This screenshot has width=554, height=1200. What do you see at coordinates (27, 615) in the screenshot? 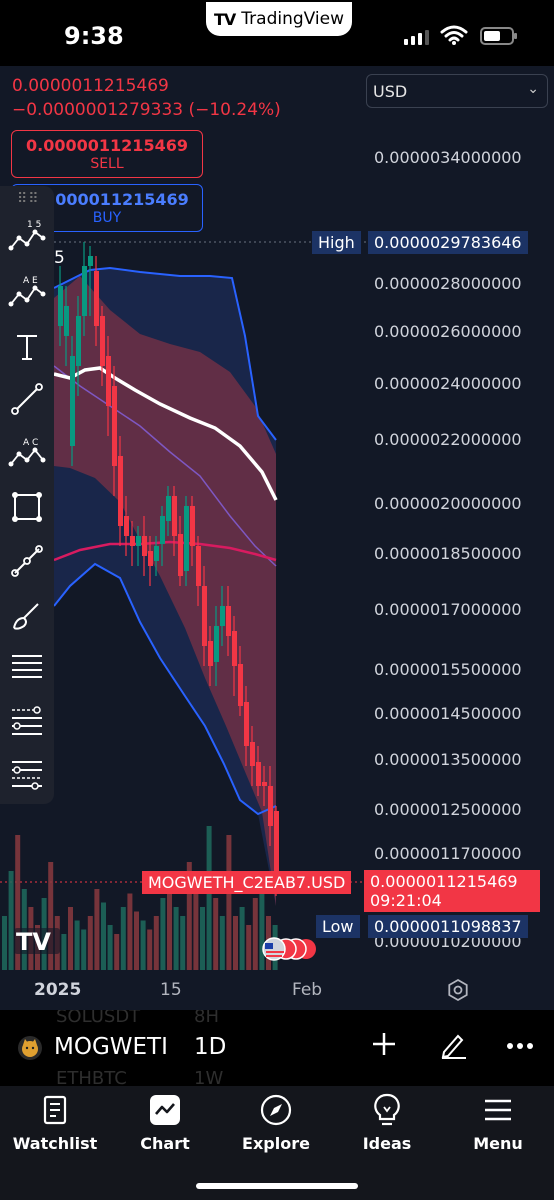
I see `brush-icon` at bounding box center [27, 615].